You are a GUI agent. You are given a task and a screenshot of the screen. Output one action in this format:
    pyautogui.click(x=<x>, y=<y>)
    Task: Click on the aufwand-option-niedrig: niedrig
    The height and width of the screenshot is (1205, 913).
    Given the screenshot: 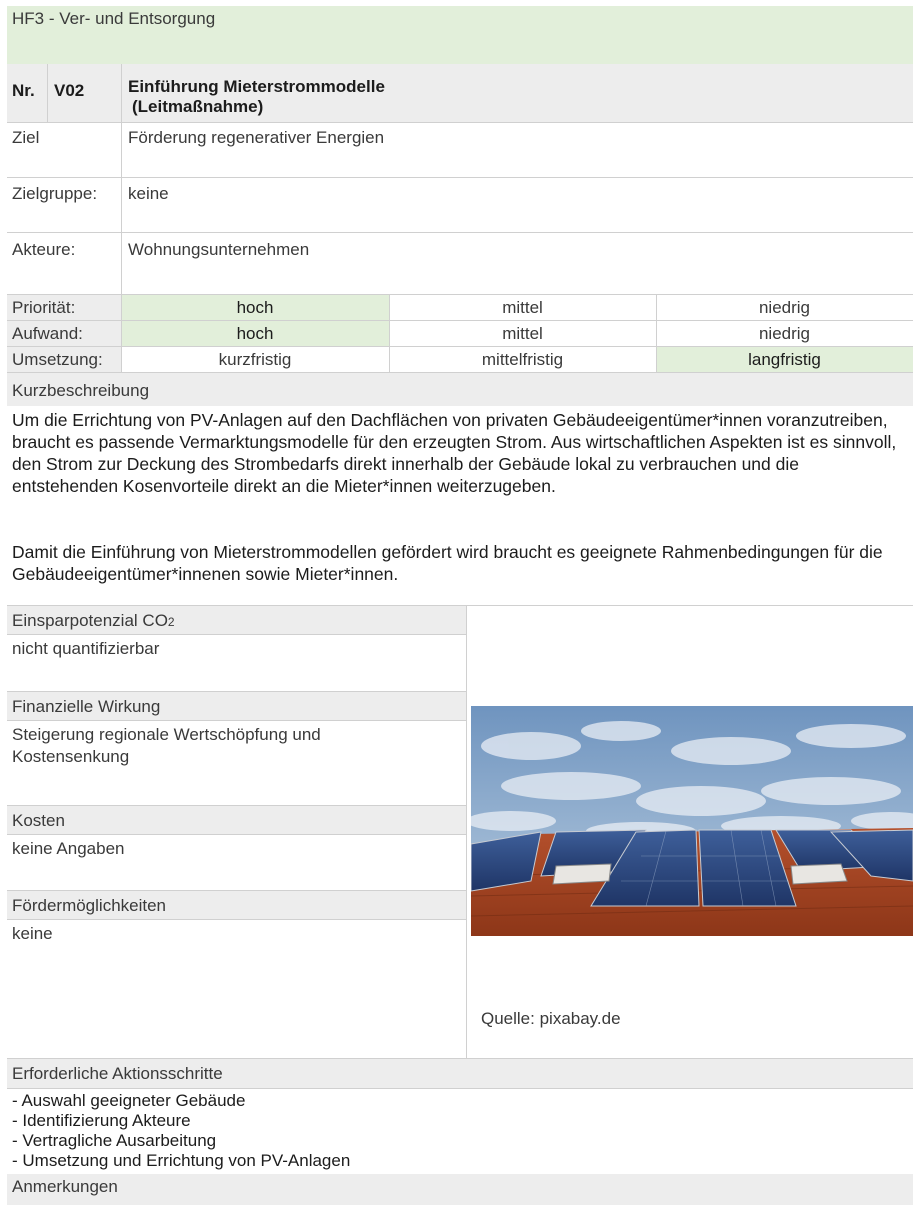 What is the action you would take?
    pyautogui.click(x=784, y=333)
    